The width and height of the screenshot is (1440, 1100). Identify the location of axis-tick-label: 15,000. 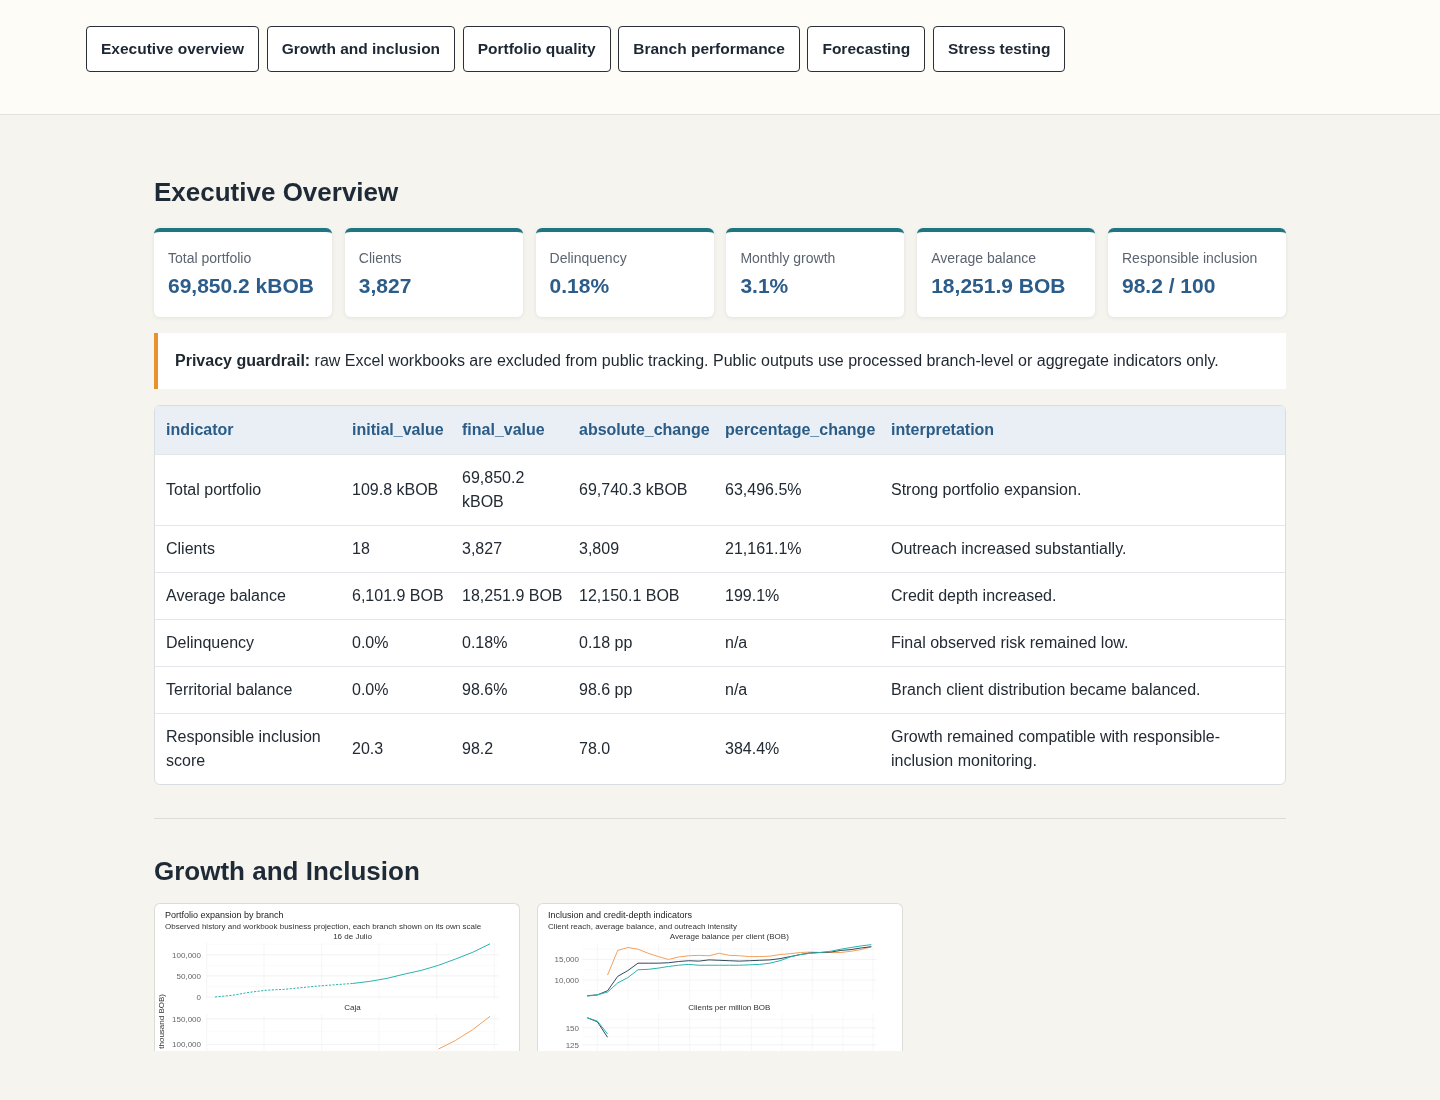
(566, 960).